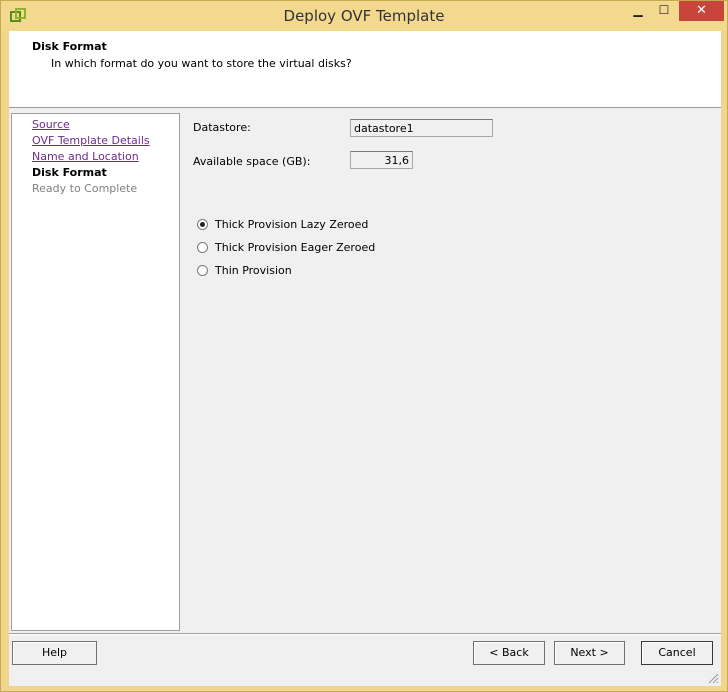 This screenshot has width=728, height=692. Describe the element at coordinates (202, 224) in the screenshot. I see `radio-button-checked` at that location.